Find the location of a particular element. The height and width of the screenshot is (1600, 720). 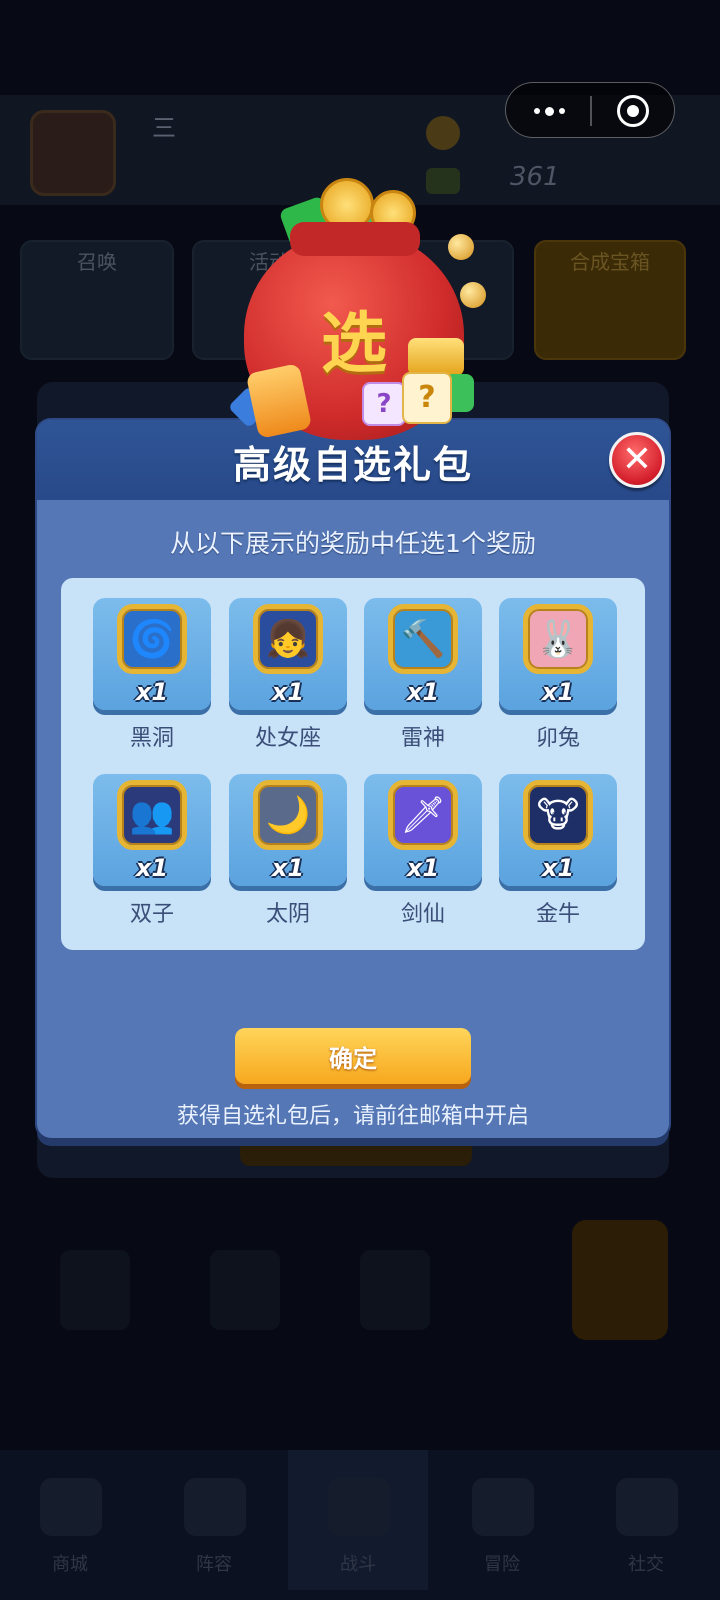

footnote-text: 获得自选礼包后，请前往邮箱中开启 is located at coordinates (352, 1116).